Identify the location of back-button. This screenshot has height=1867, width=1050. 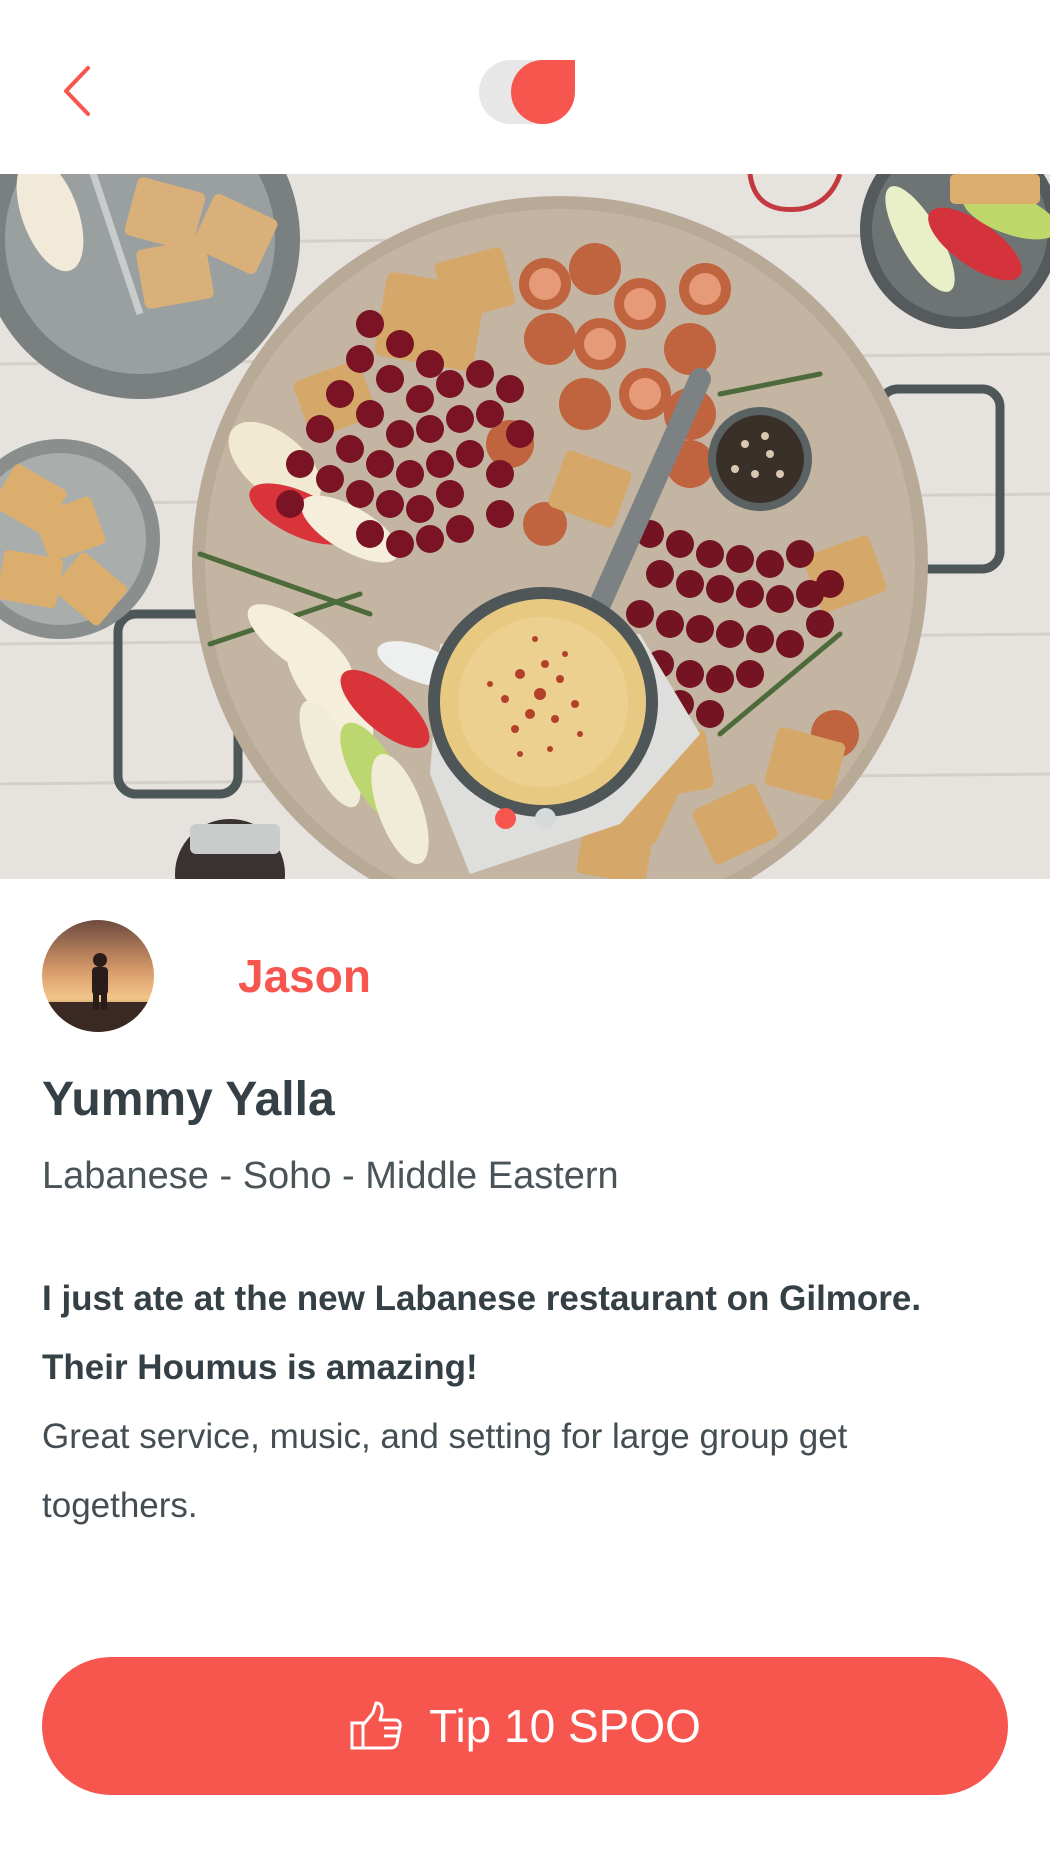
(77, 90).